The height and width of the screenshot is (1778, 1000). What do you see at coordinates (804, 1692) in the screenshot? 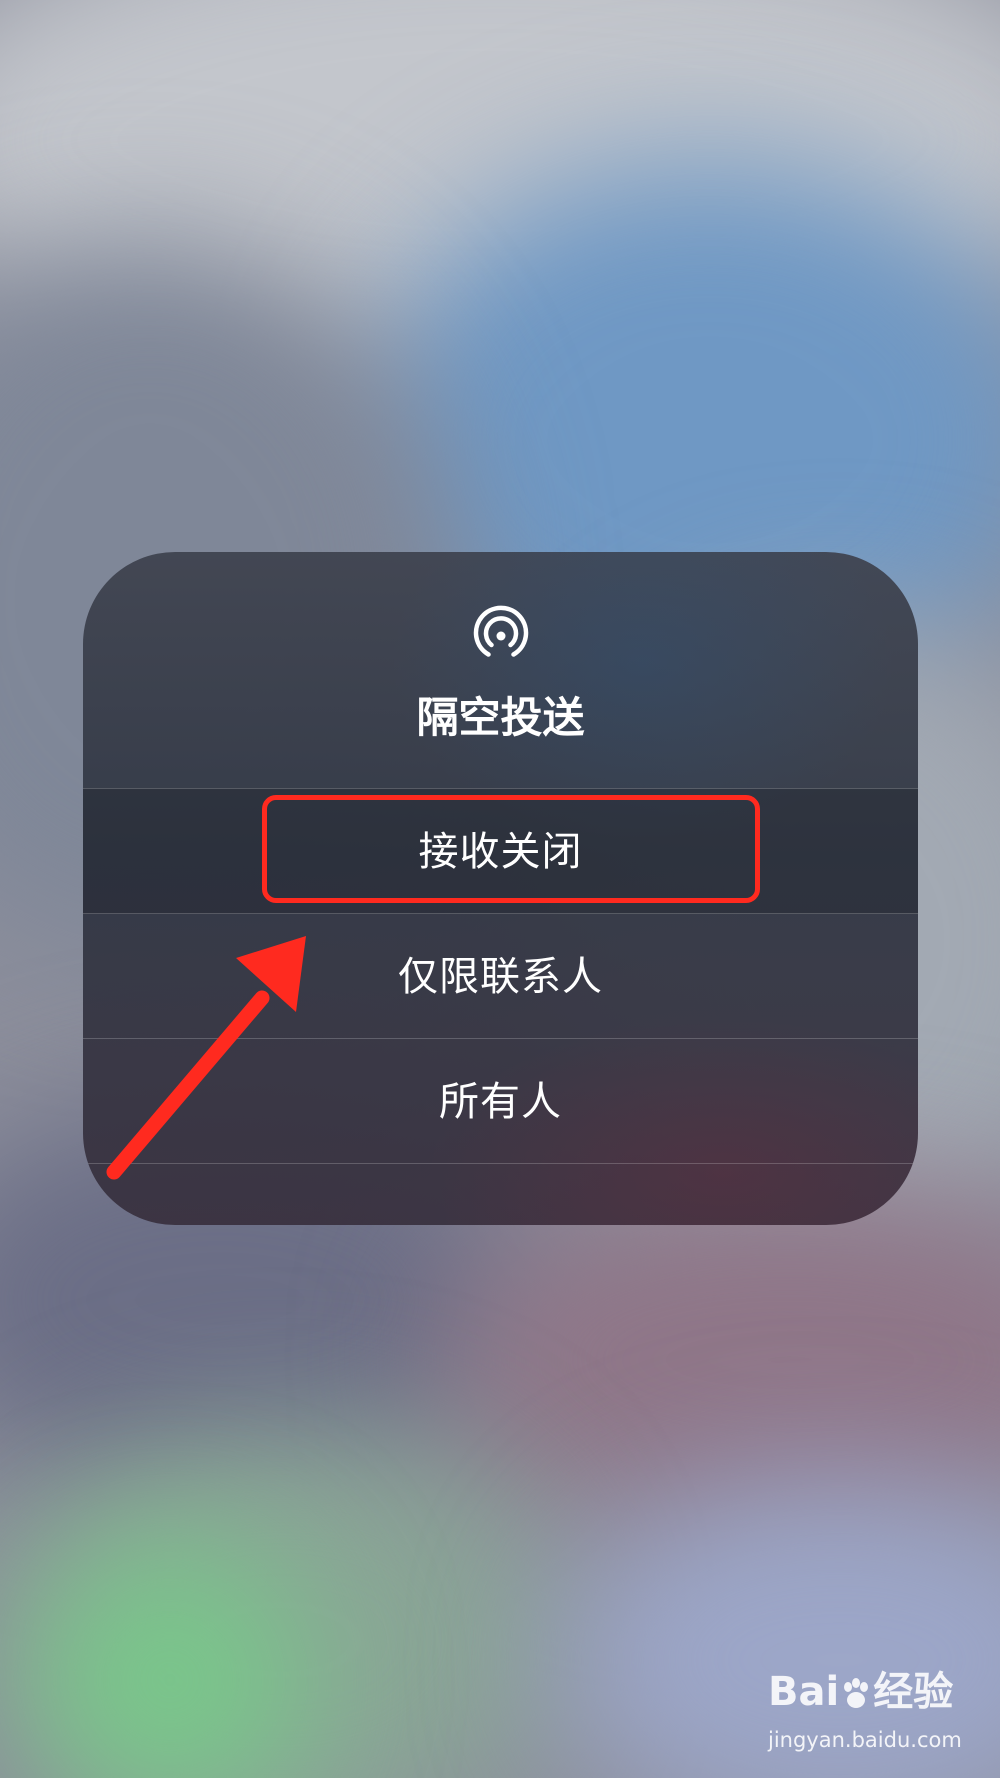
I see `watermark-logo-prefix: Bai` at bounding box center [804, 1692].